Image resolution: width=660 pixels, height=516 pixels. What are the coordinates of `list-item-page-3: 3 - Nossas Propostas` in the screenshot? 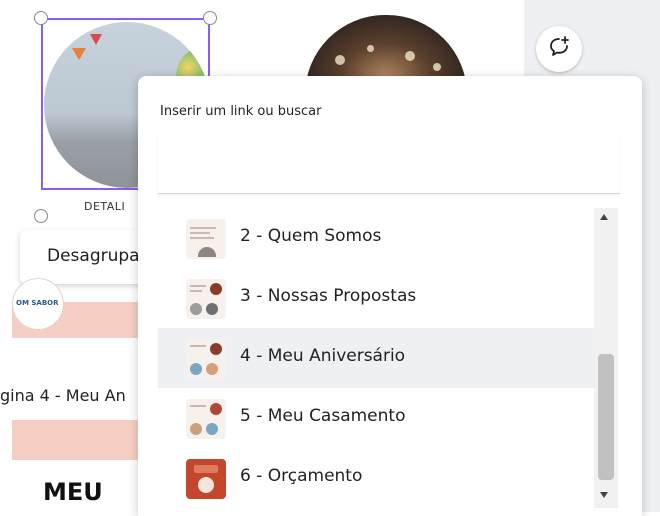 It's located at (378, 298).